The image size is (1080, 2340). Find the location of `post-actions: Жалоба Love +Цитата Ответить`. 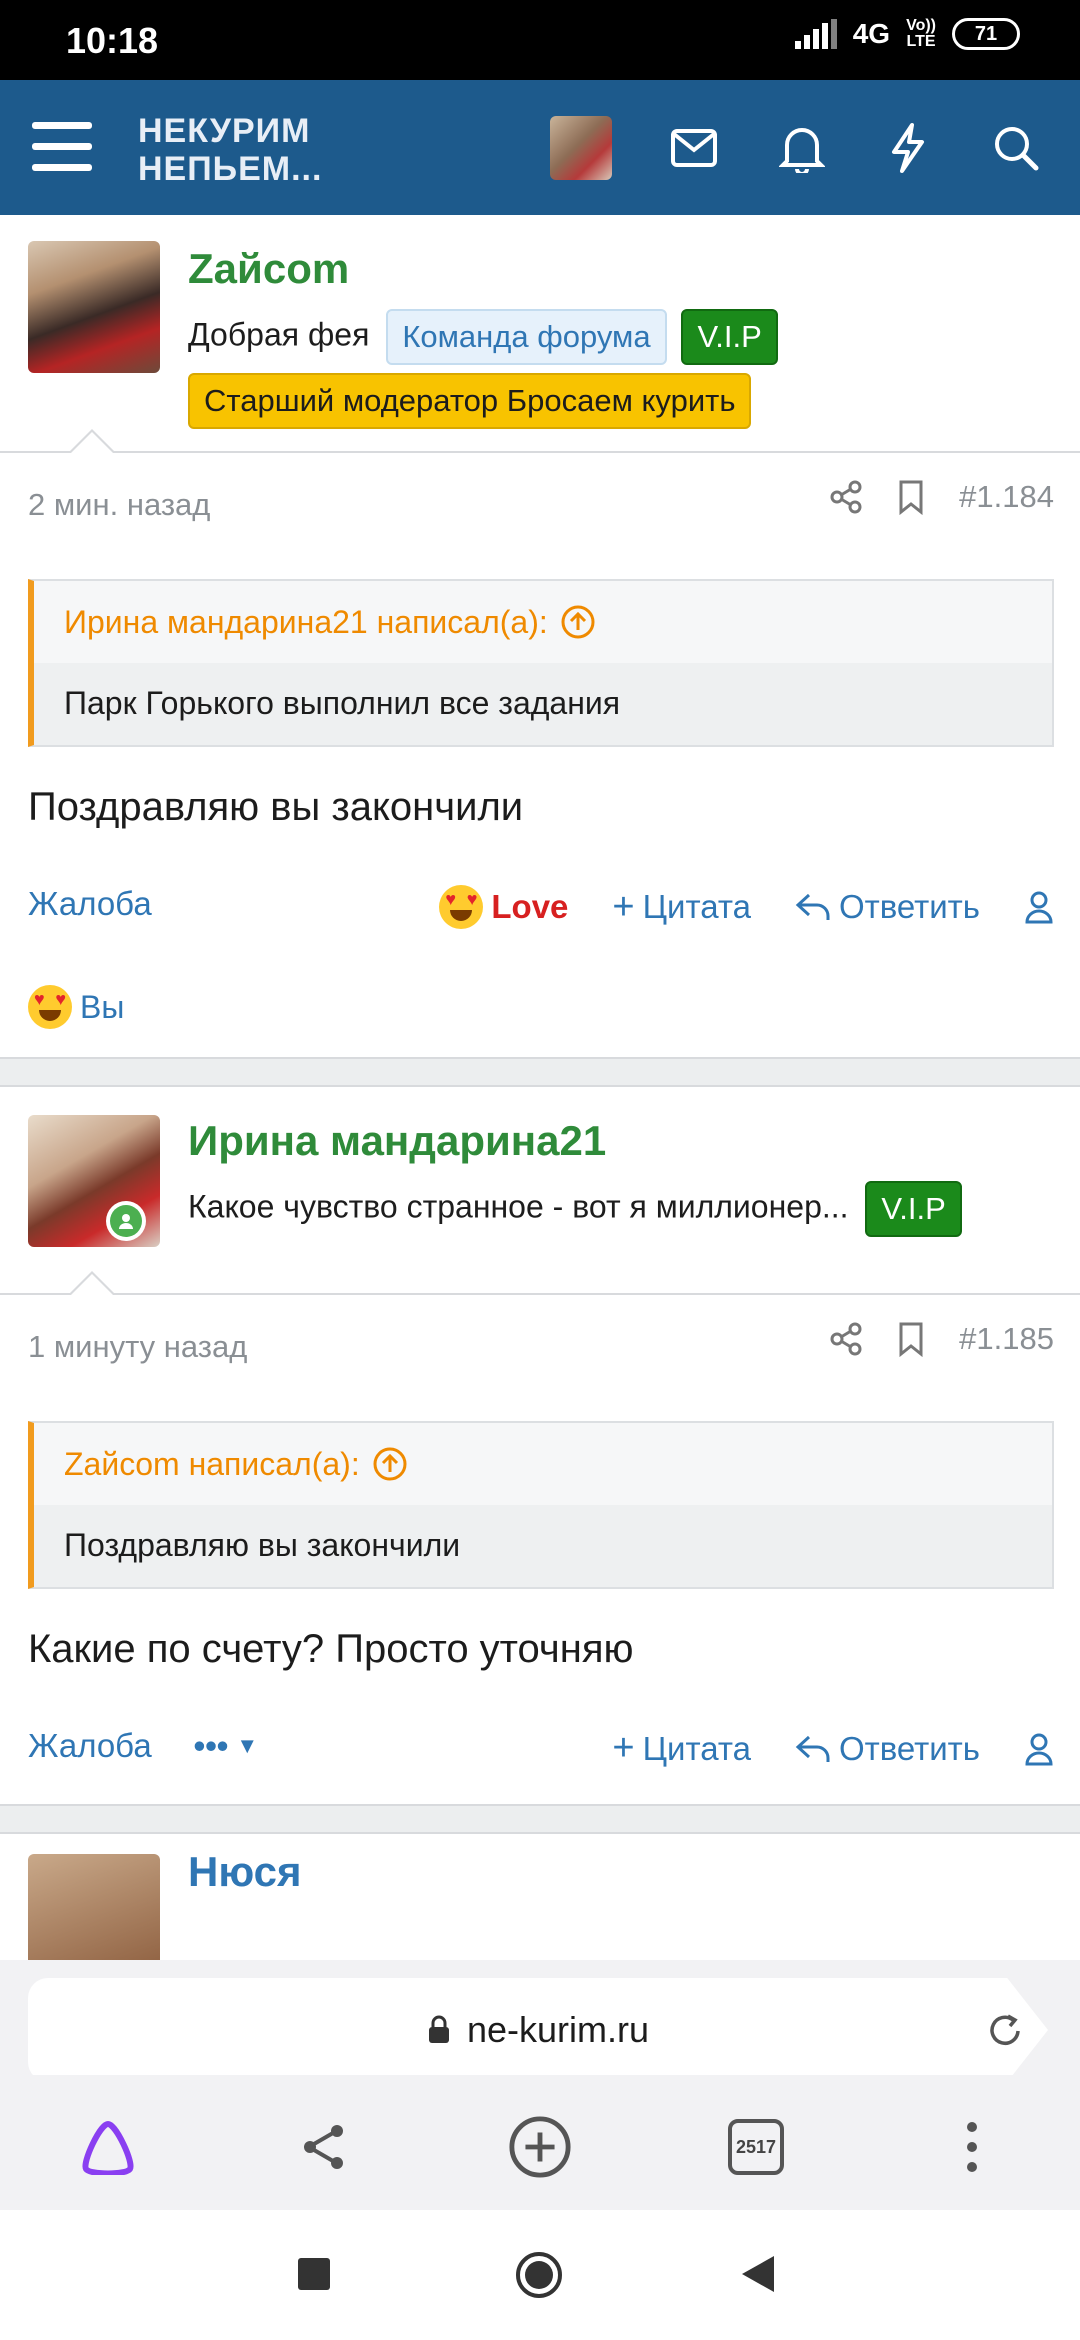

post-actions: Жалоба Love +Цитата Ответить is located at coordinates (540, 907).